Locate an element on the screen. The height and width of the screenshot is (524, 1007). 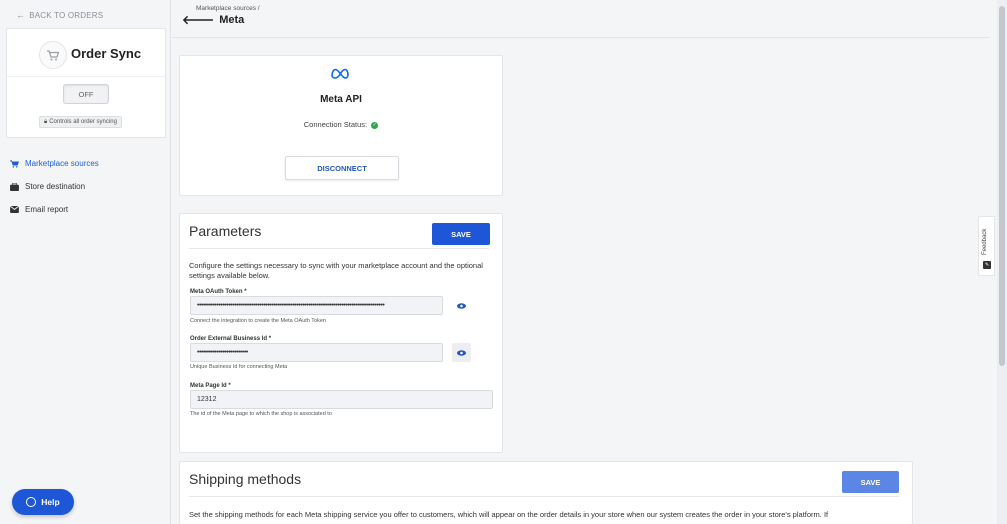
parameters-save-button: SAVE is located at coordinates (461, 234).